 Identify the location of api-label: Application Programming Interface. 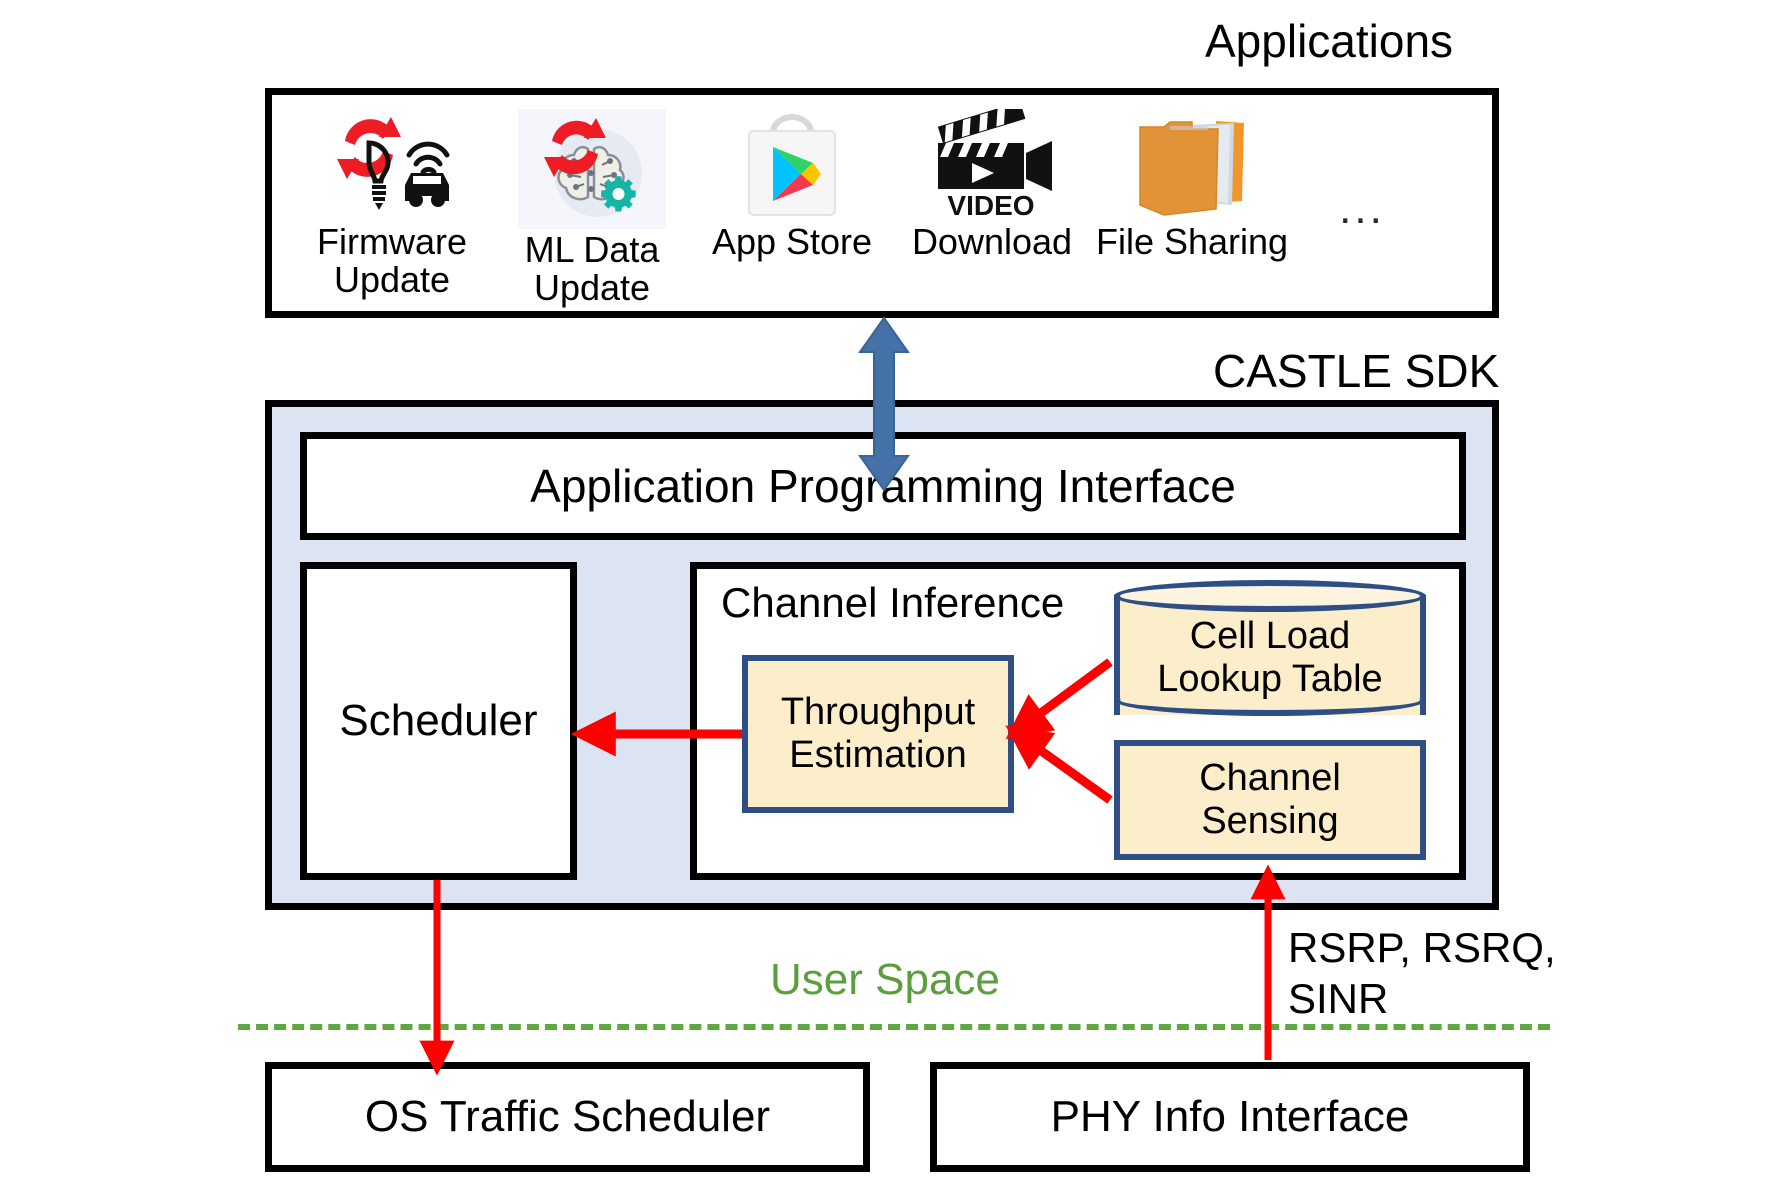
(883, 486).